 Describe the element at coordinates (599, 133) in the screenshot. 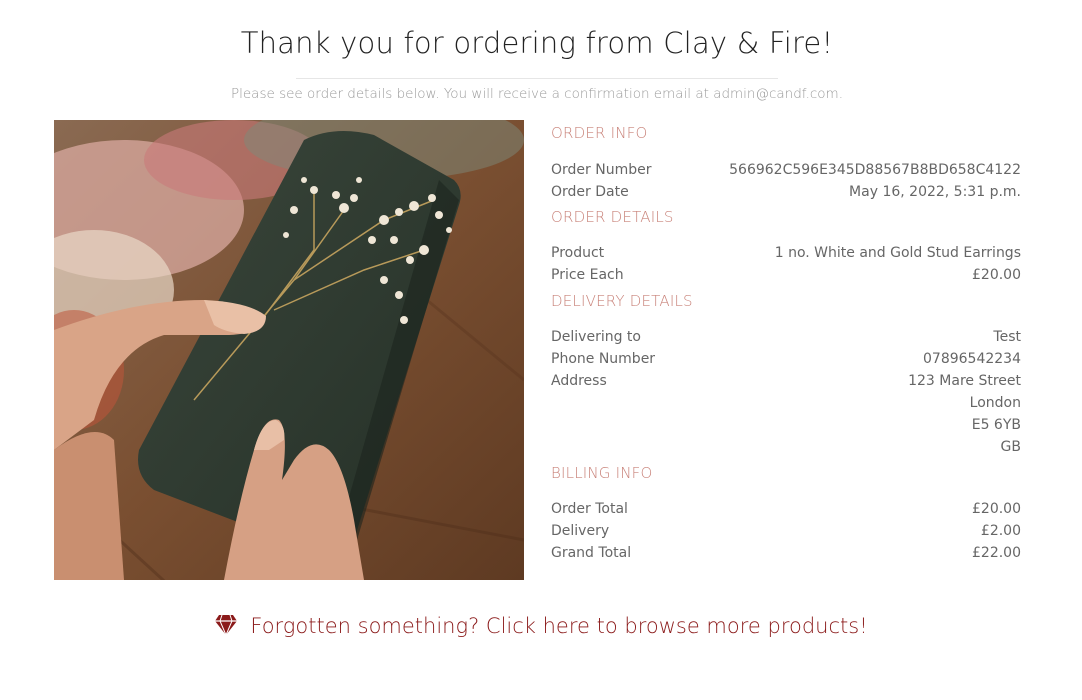

I see `order-info-heading: ORDER INFO` at that location.